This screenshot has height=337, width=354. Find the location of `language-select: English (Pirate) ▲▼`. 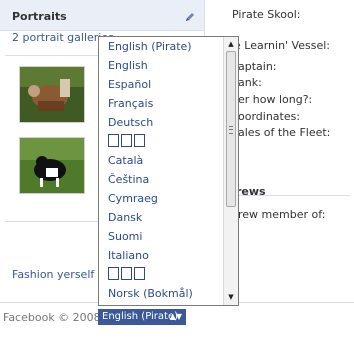

language-select: English (Pirate) ▲▼ is located at coordinates (142, 317).